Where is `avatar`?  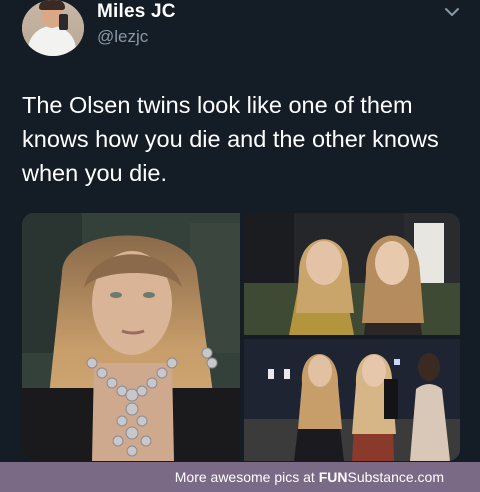
avatar is located at coordinates (53, 28).